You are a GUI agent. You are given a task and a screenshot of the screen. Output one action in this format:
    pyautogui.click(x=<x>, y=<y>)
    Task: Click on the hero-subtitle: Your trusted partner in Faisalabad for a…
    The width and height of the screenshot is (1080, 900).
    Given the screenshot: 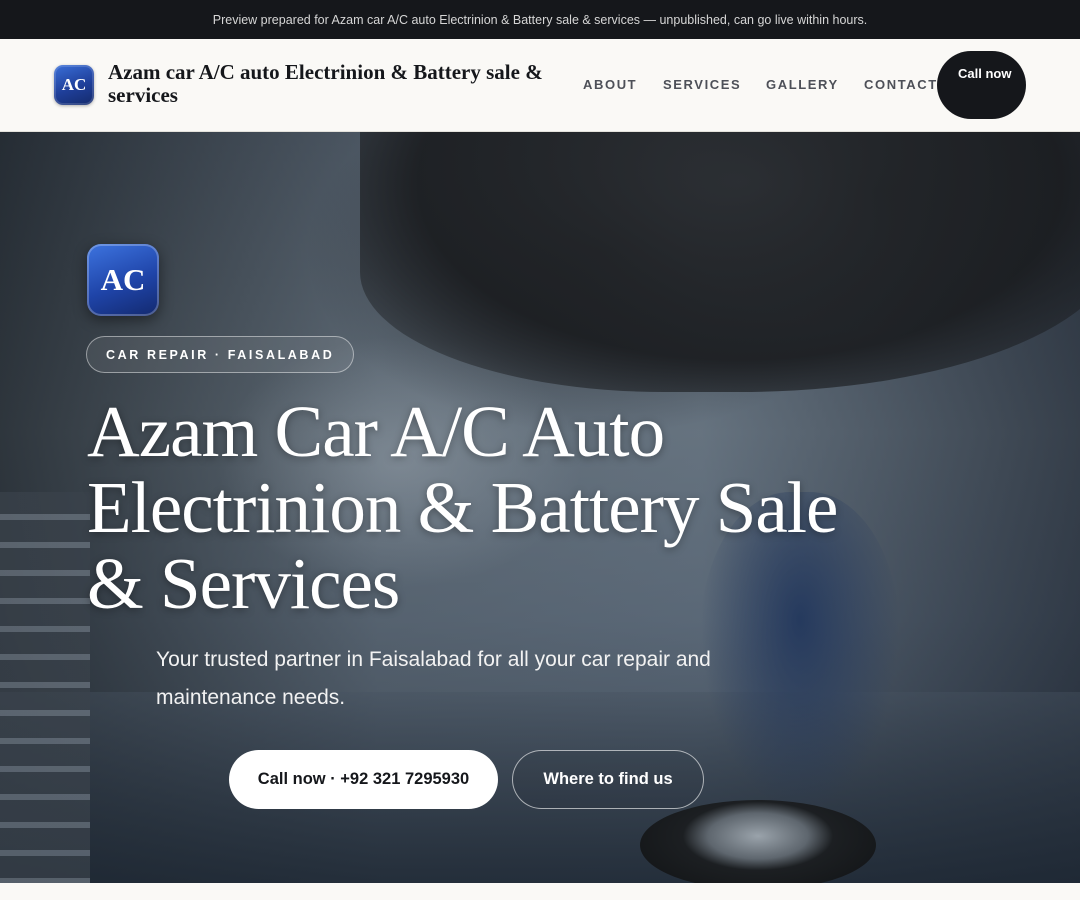 What is the action you would take?
    pyautogui.click(x=433, y=678)
    